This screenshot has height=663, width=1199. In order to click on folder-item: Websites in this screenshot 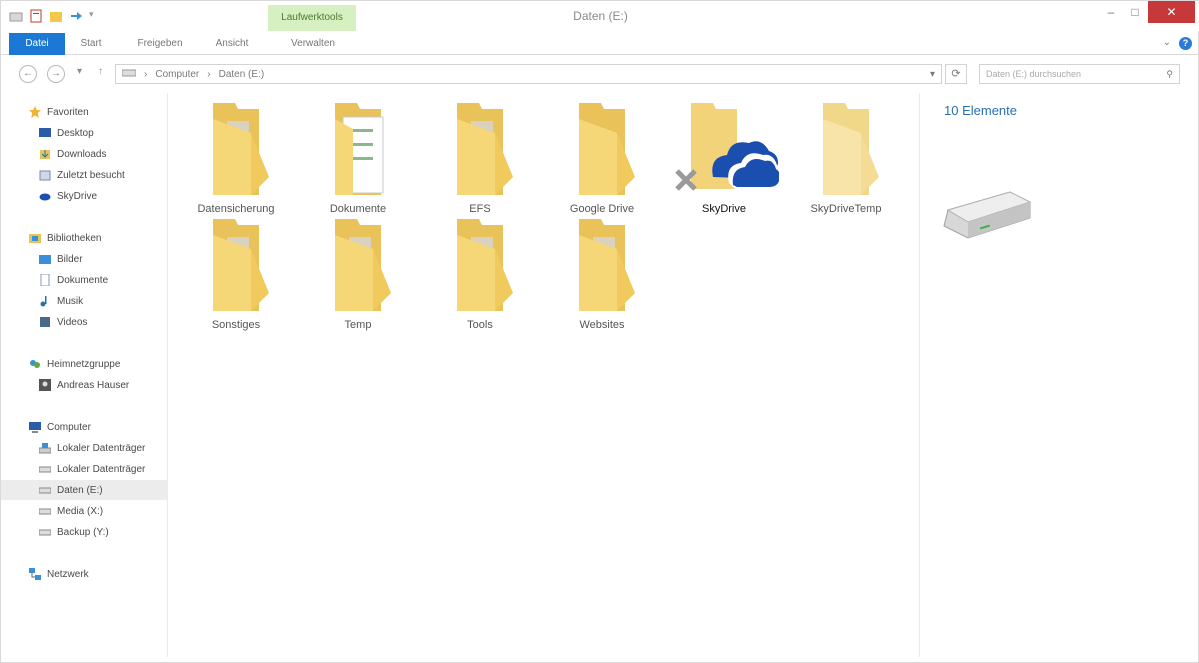, I will do `click(602, 275)`.